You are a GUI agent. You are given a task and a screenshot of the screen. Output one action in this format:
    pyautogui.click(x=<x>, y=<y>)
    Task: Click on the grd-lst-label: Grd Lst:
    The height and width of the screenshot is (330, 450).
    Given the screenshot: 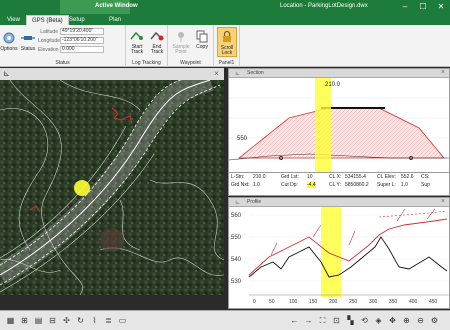 What is the action you would take?
    pyautogui.click(x=290, y=177)
    